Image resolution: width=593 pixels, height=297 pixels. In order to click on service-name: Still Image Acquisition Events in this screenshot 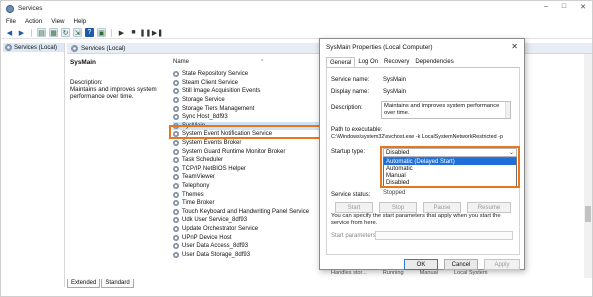, I will do `click(221, 91)`.